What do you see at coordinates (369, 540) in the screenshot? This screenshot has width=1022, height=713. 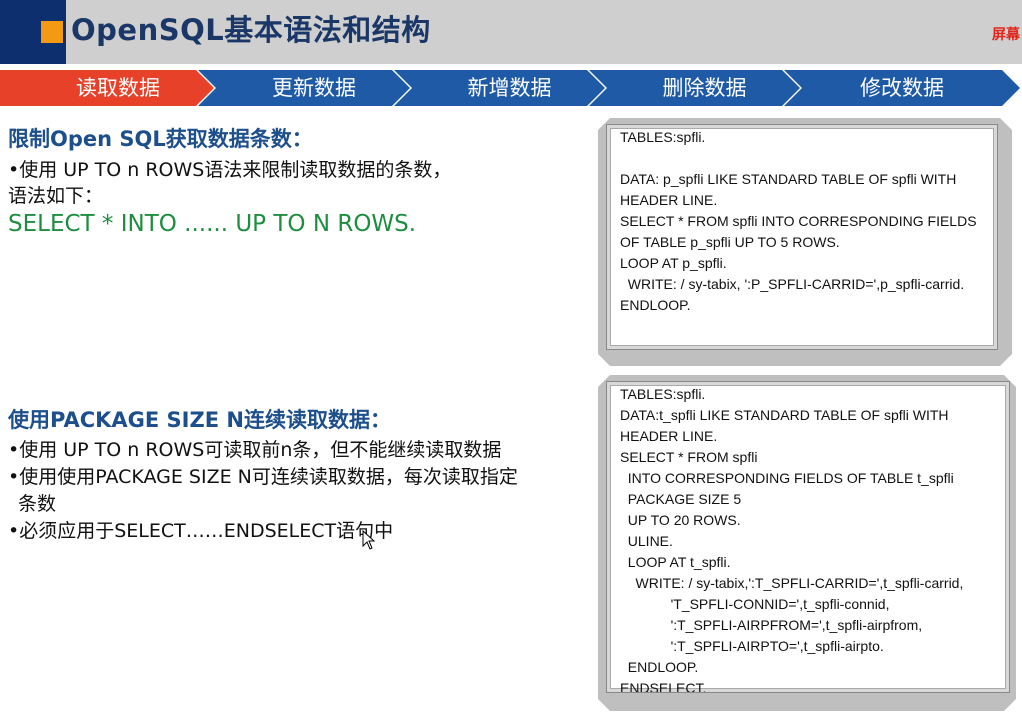 I see `mouse-cursor-icon` at bounding box center [369, 540].